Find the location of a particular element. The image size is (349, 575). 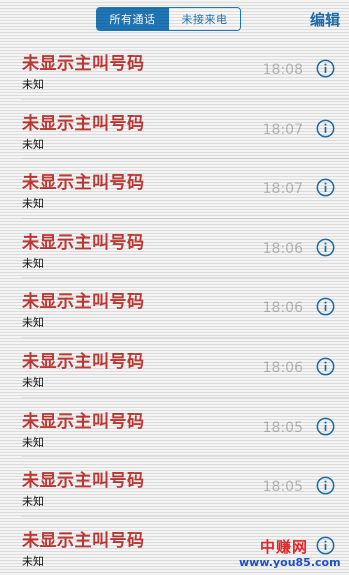

tab-missed-calls: 未接来电 is located at coordinates (204, 19).